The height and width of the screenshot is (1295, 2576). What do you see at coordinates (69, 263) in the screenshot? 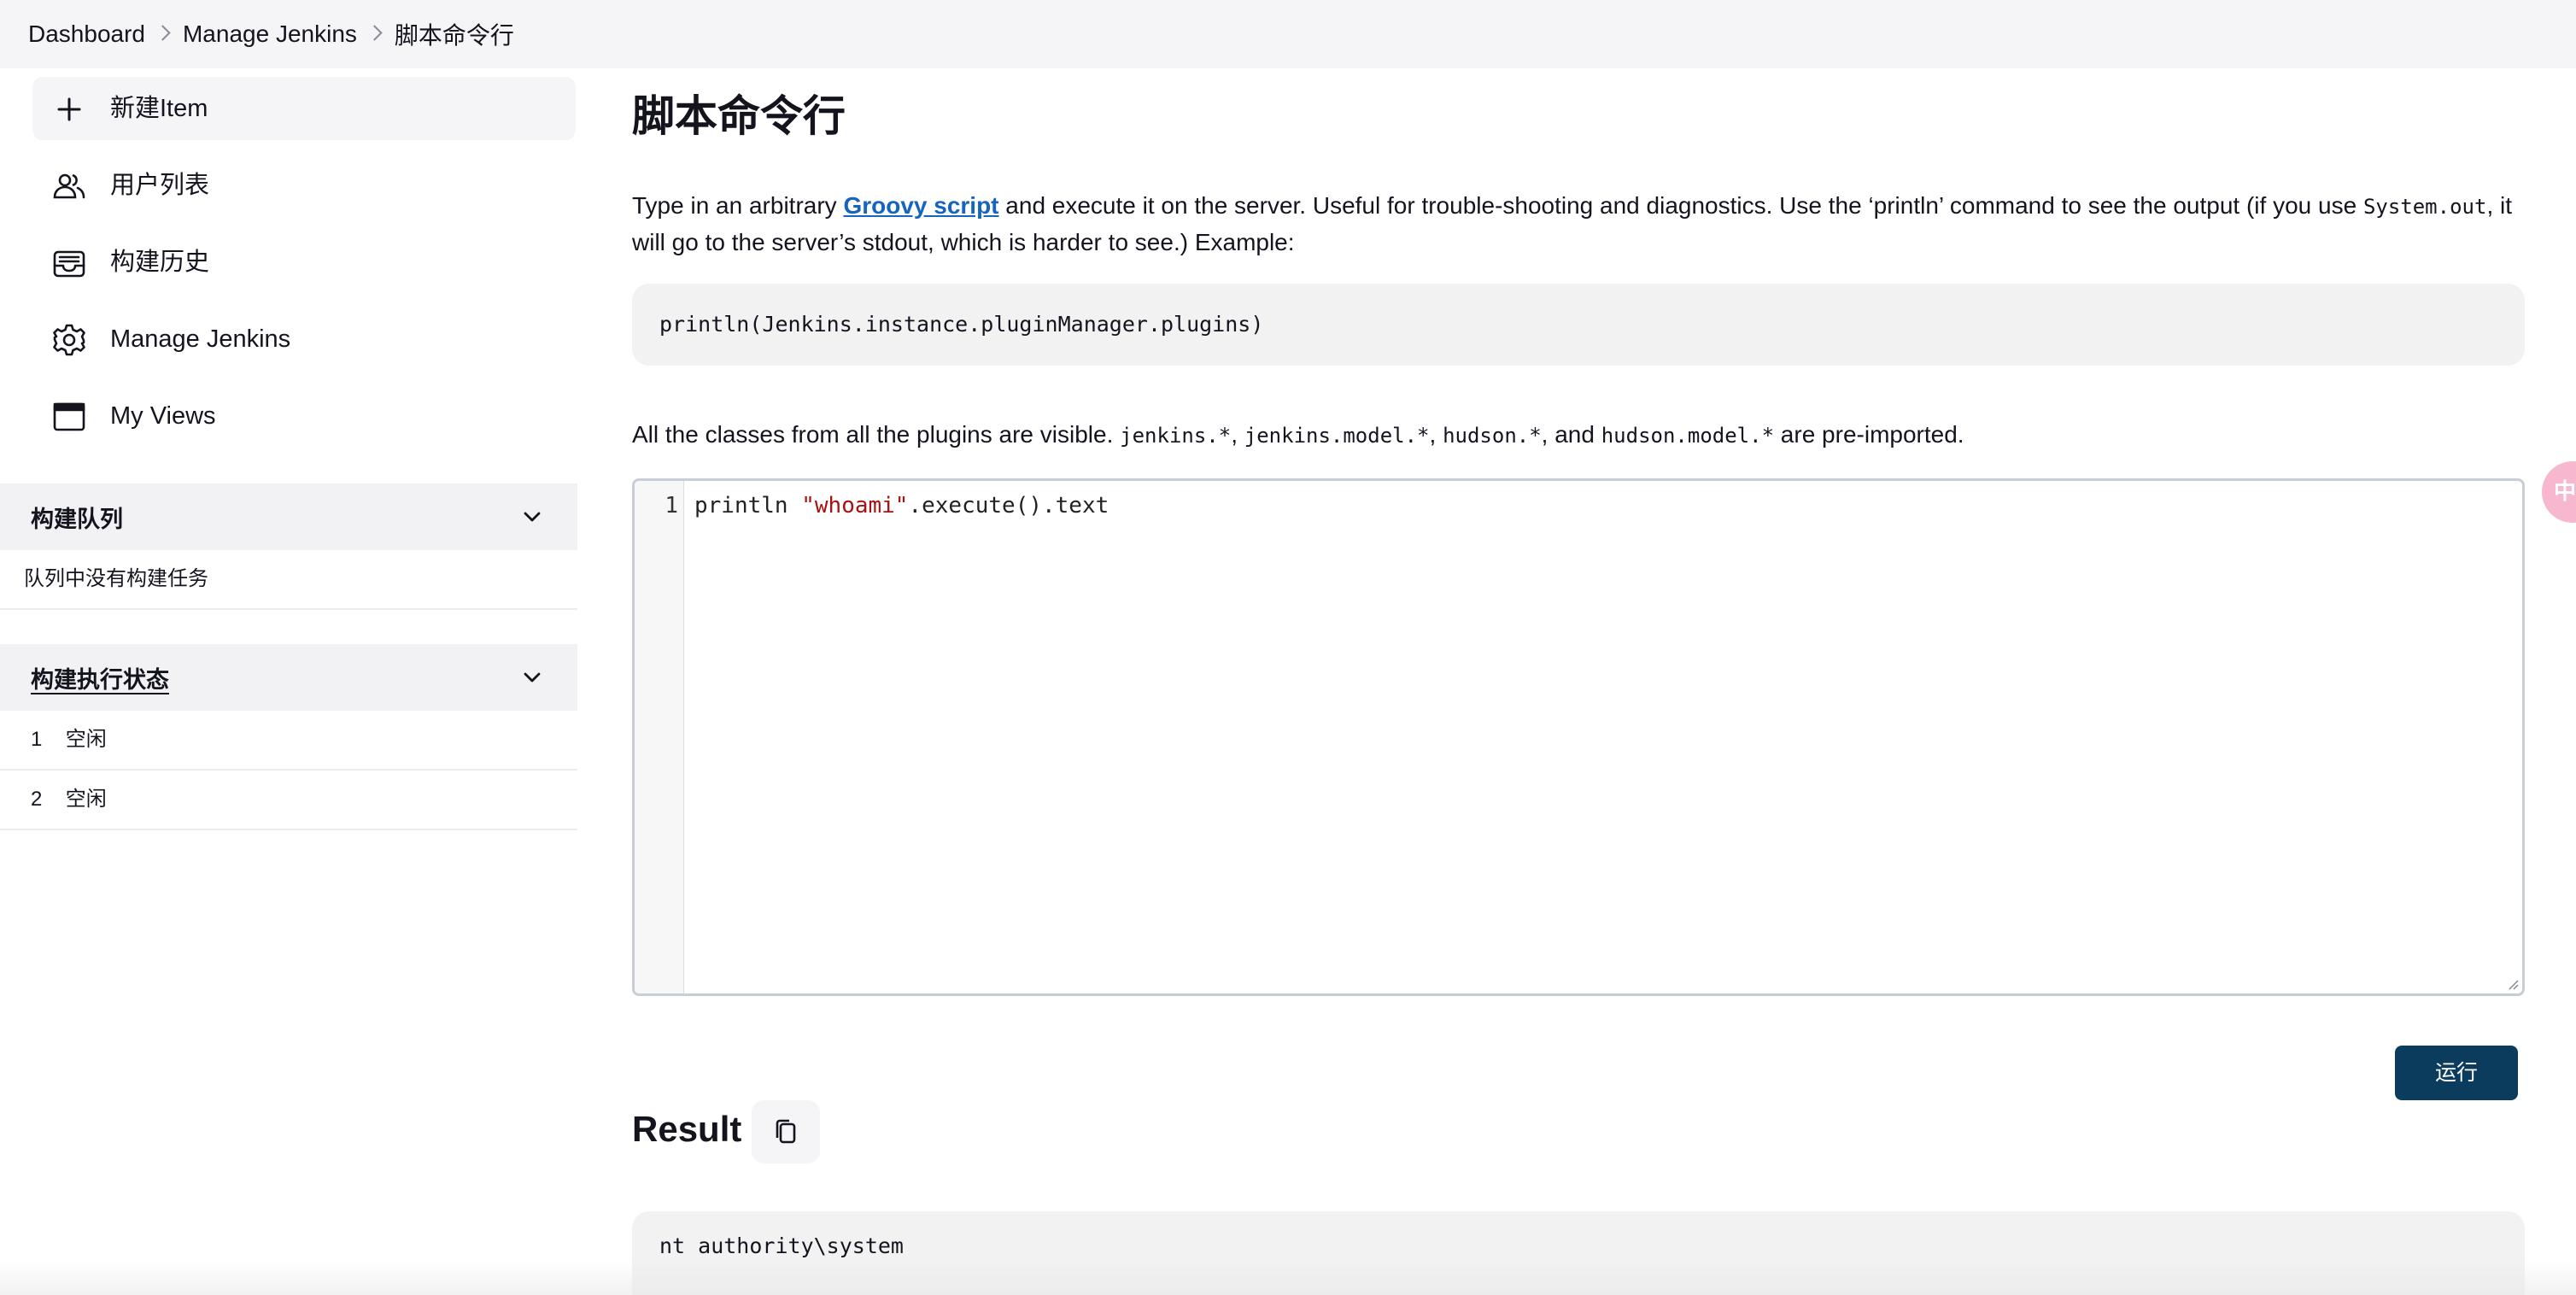
I see `inbox-icon` at bounding box center [69, 263].